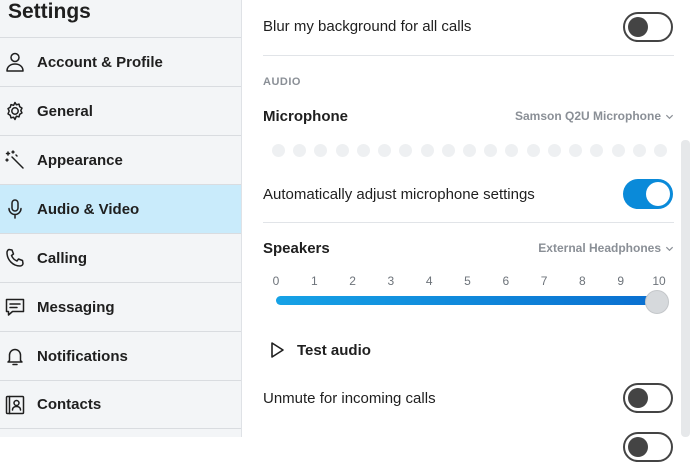  I want to click on sidebar-item-account-profile: Account & Profile, so click(120, 61).